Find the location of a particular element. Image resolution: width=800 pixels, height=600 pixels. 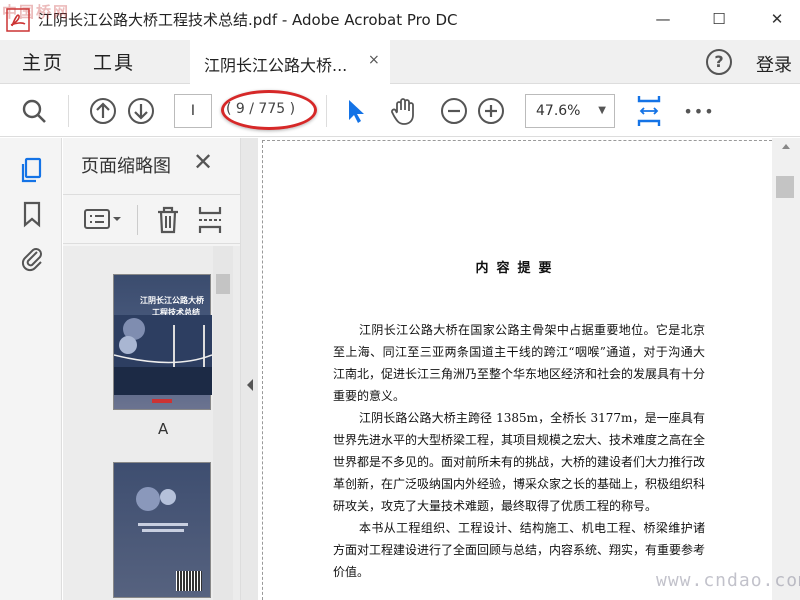

thumbnail-scrollbar-thumb is located at coordinates (223, 284).